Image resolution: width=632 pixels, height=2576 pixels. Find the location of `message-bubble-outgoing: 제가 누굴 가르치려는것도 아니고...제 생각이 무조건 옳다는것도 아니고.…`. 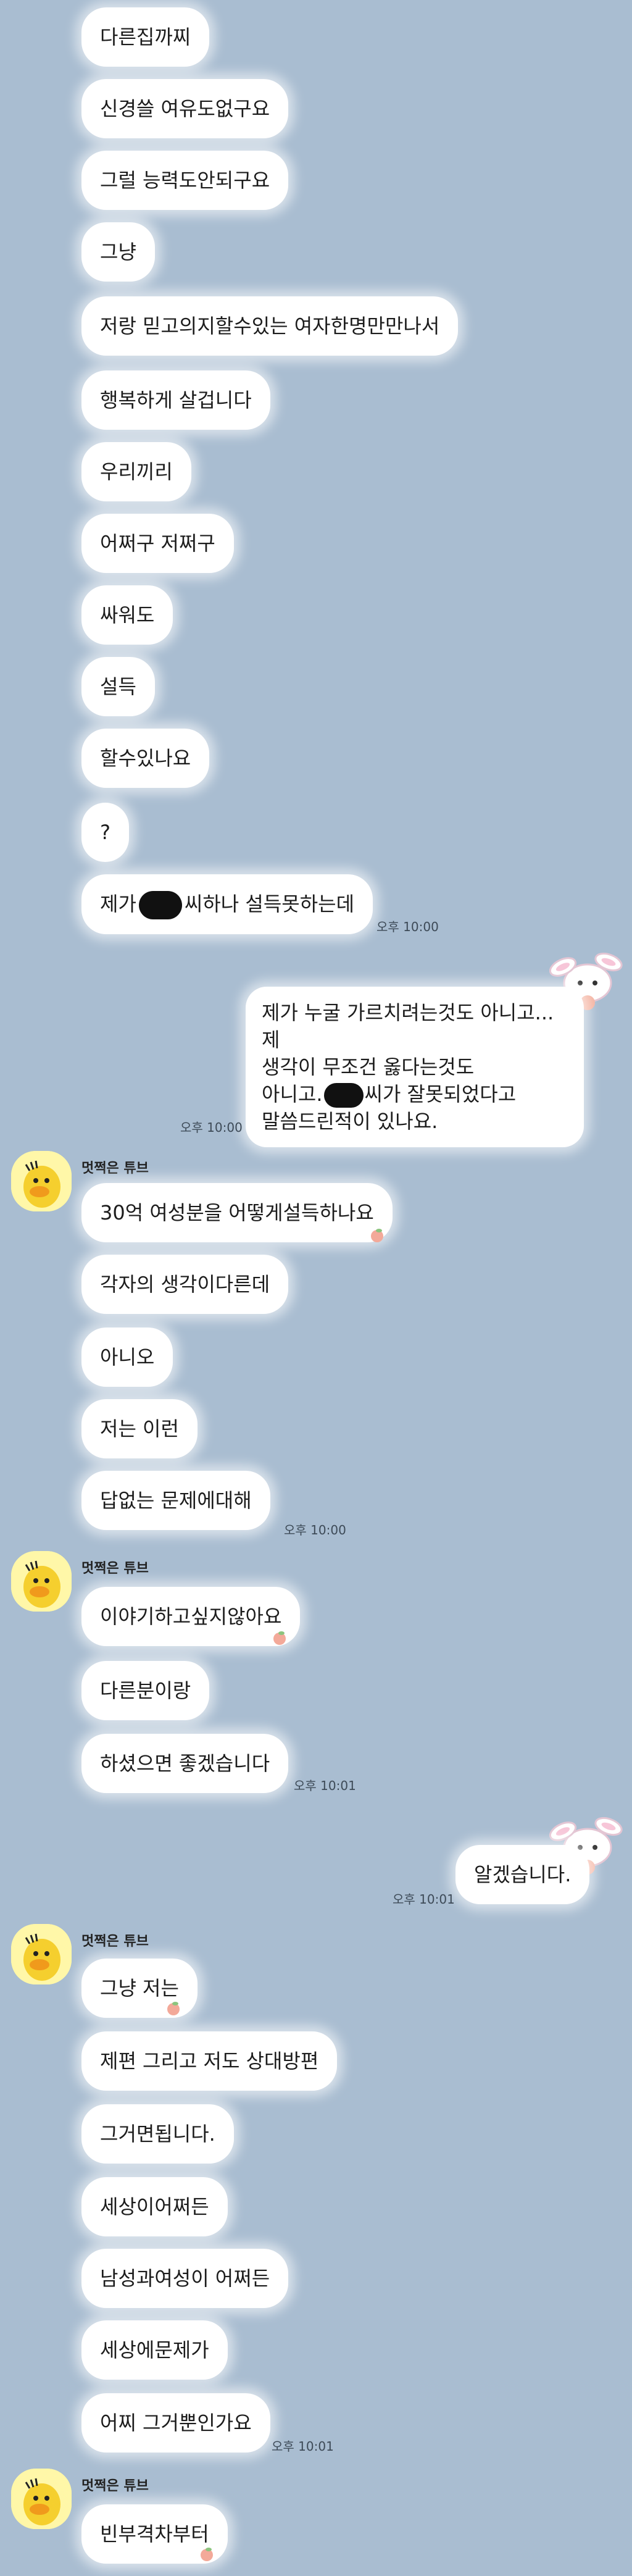

message-bubble-outgoing: 제가 누굴 가르치려는것도 아니고...제 생각이 무조건 옳다는것도 아니고.… is located at coordinates (415, 1067).